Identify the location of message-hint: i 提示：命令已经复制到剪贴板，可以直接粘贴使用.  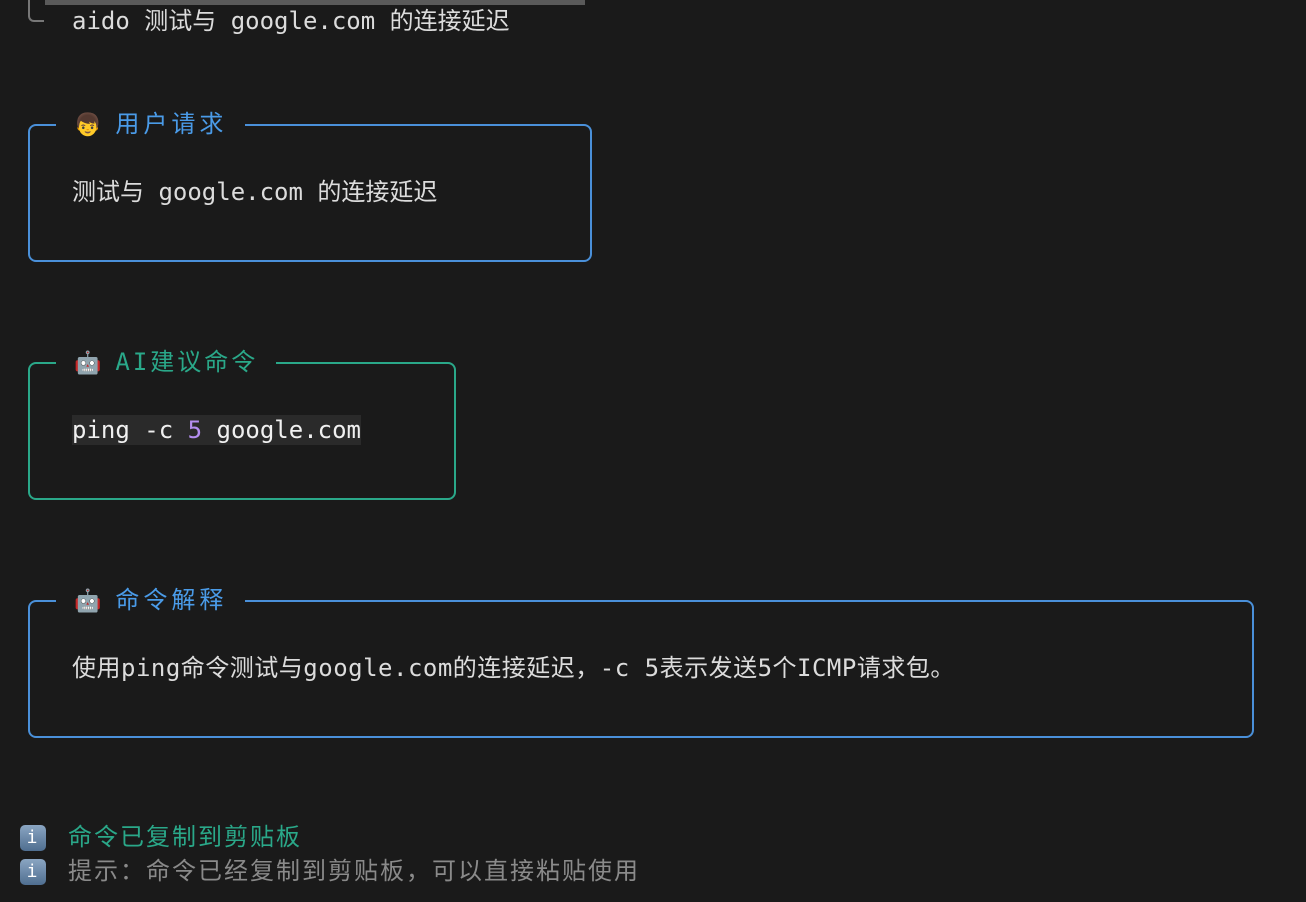
(330, 871).